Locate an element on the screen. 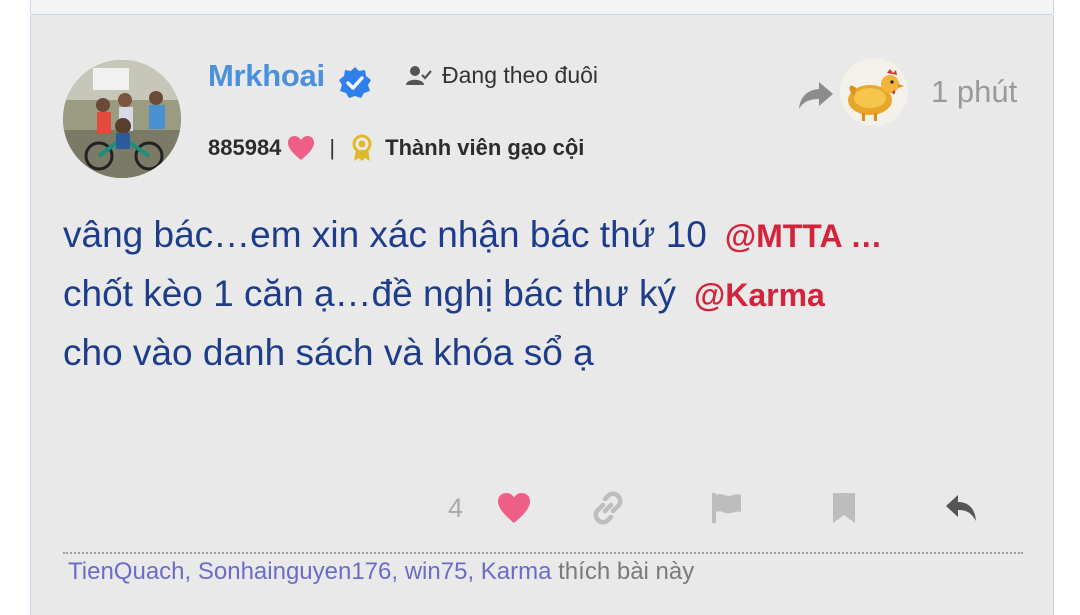  author-name: Mrkhoai is located at coordinates (266, 76).